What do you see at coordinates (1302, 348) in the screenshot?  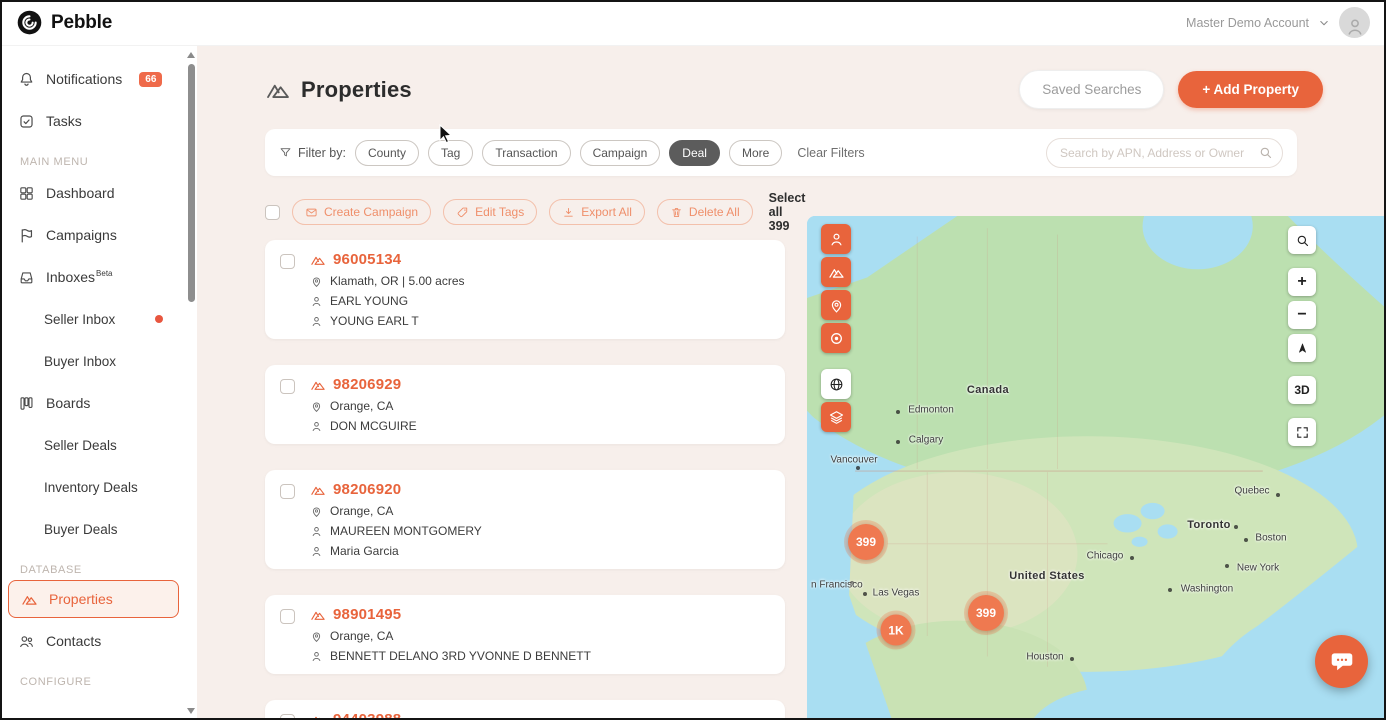 I see `map-compass-button` at bounding box center [1302, 348].